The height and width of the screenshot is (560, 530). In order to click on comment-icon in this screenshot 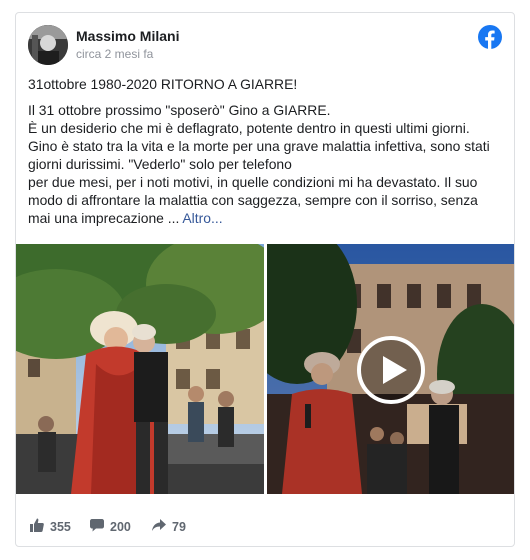, I will do `click(100, 526)`.